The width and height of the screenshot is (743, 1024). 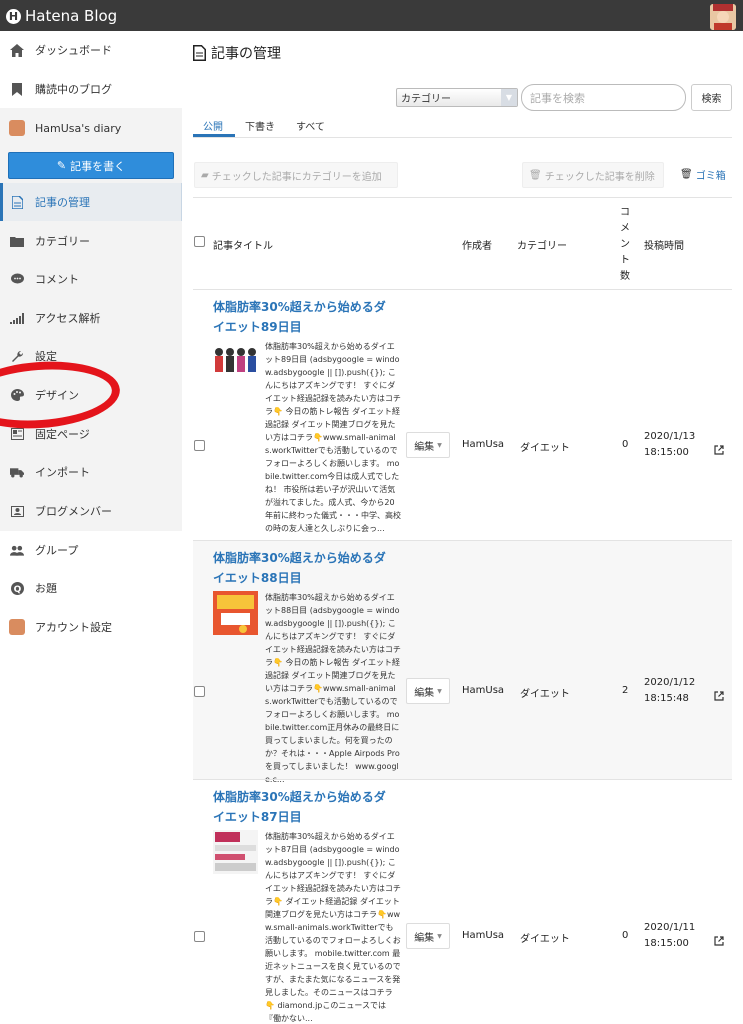 I want to click on sidebar-item-blog-members: ブログメンバー, so click(x=91, y=511).